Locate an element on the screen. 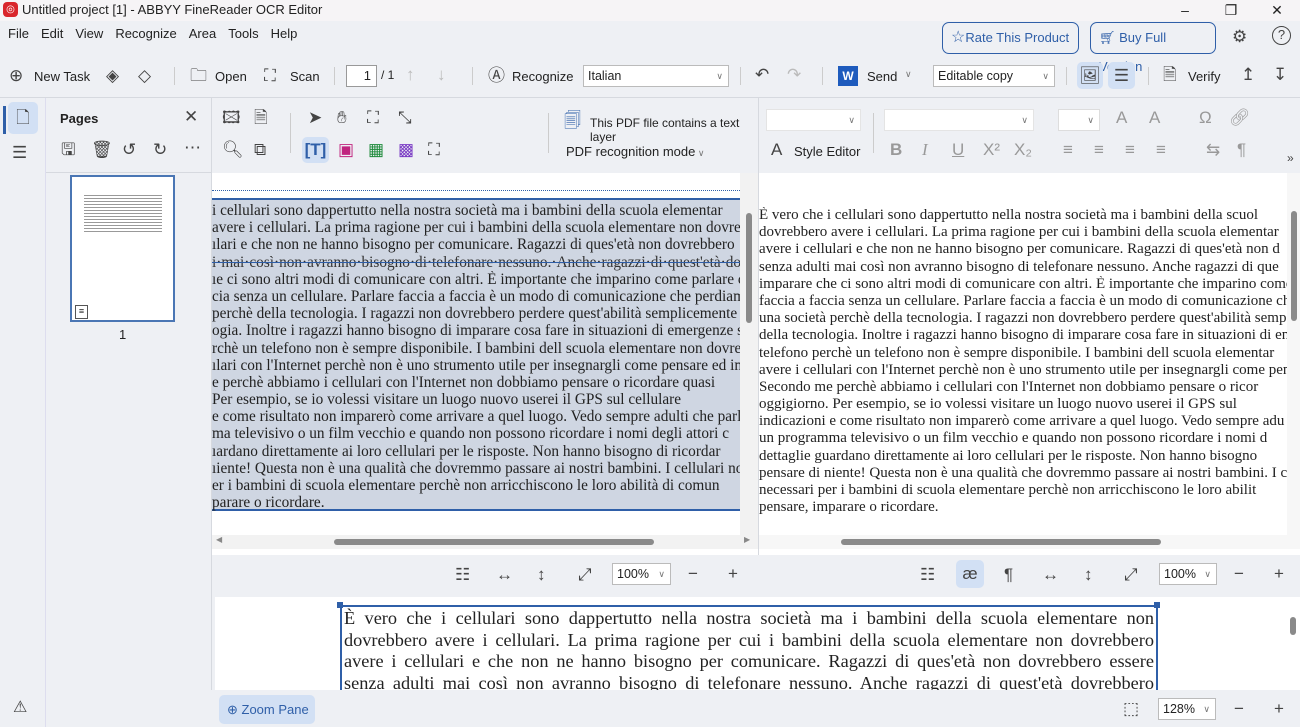 This screenshot has height=727, width=1300. redo-icon: ↷ is located at coordinates (794, 75).